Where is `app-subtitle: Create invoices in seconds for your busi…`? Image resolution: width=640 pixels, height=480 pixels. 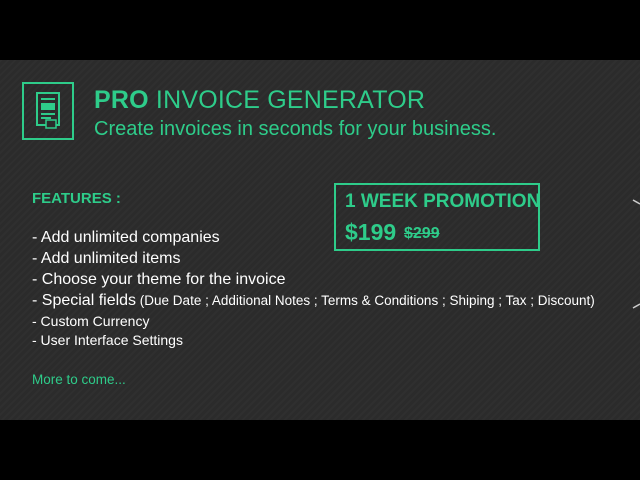
app-subtitle: Create invoices in seconds for your busi… is located at coordinates (295, 129).